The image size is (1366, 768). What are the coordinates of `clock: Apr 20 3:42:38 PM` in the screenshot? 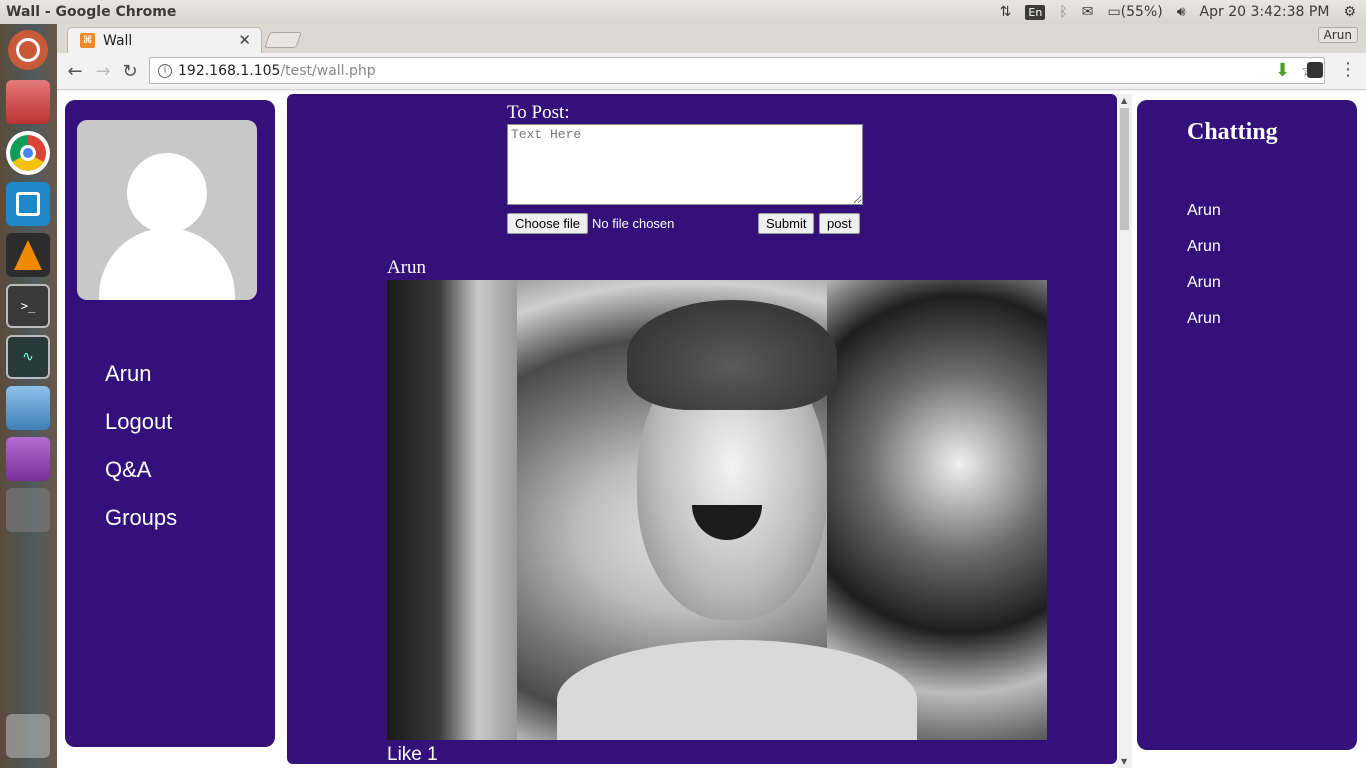 It's located at (1265, 12).